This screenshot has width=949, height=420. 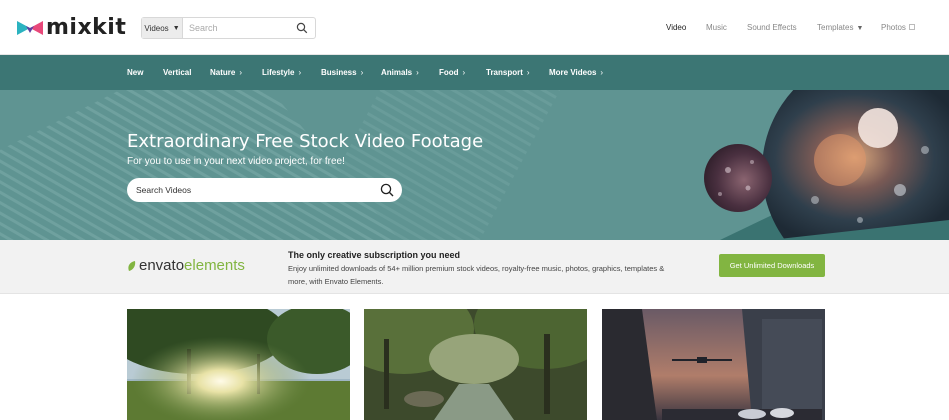 What do you see at coordinates (374, 255) in the screenshot?
I see `envato-headline: The only creative subscription you need` at bounding box center [374, 255].